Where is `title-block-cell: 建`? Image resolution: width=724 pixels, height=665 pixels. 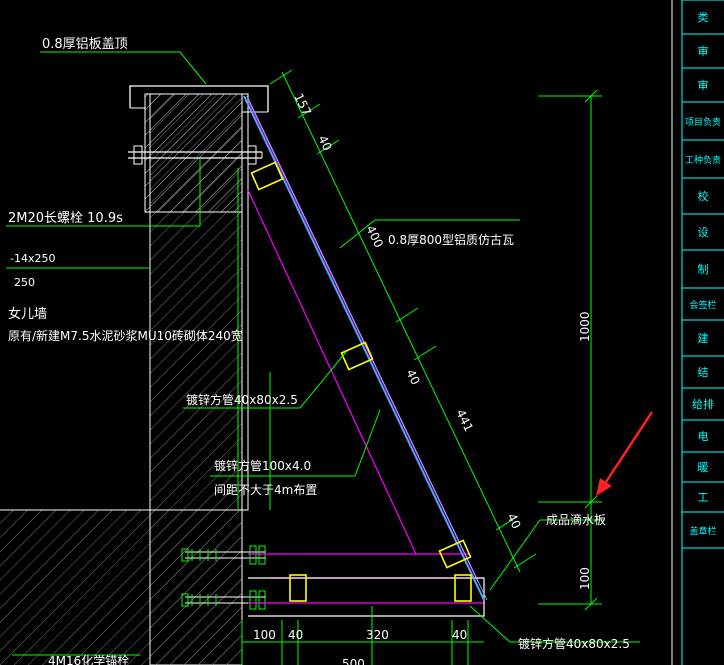
title-block-cell: 建 is located at coordinates (703, 338).